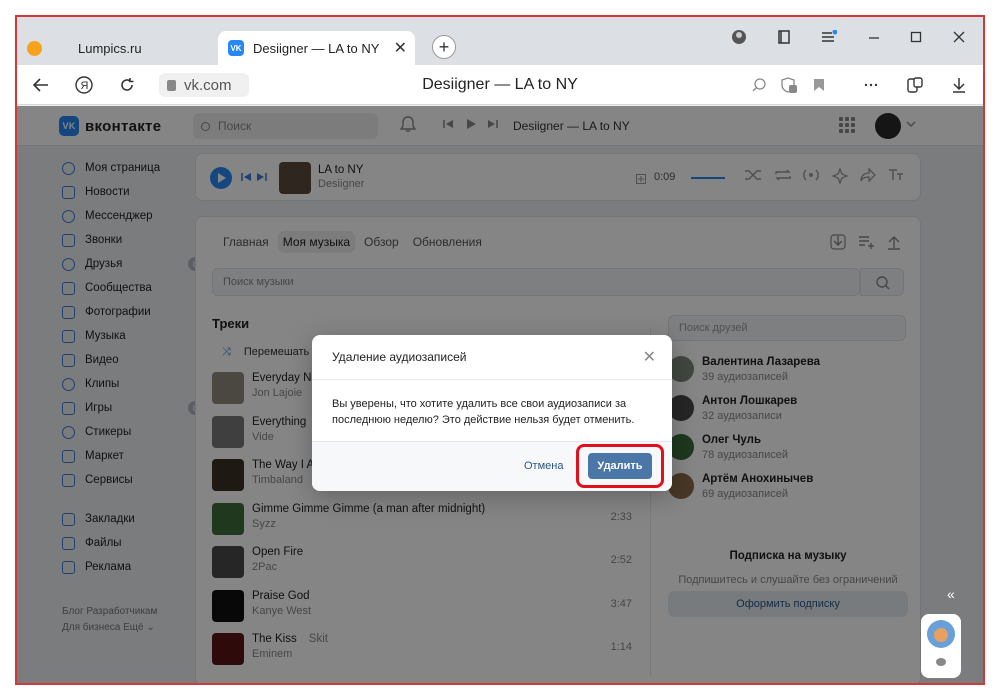  I want to click on dialog-divider, so click(492, 379).